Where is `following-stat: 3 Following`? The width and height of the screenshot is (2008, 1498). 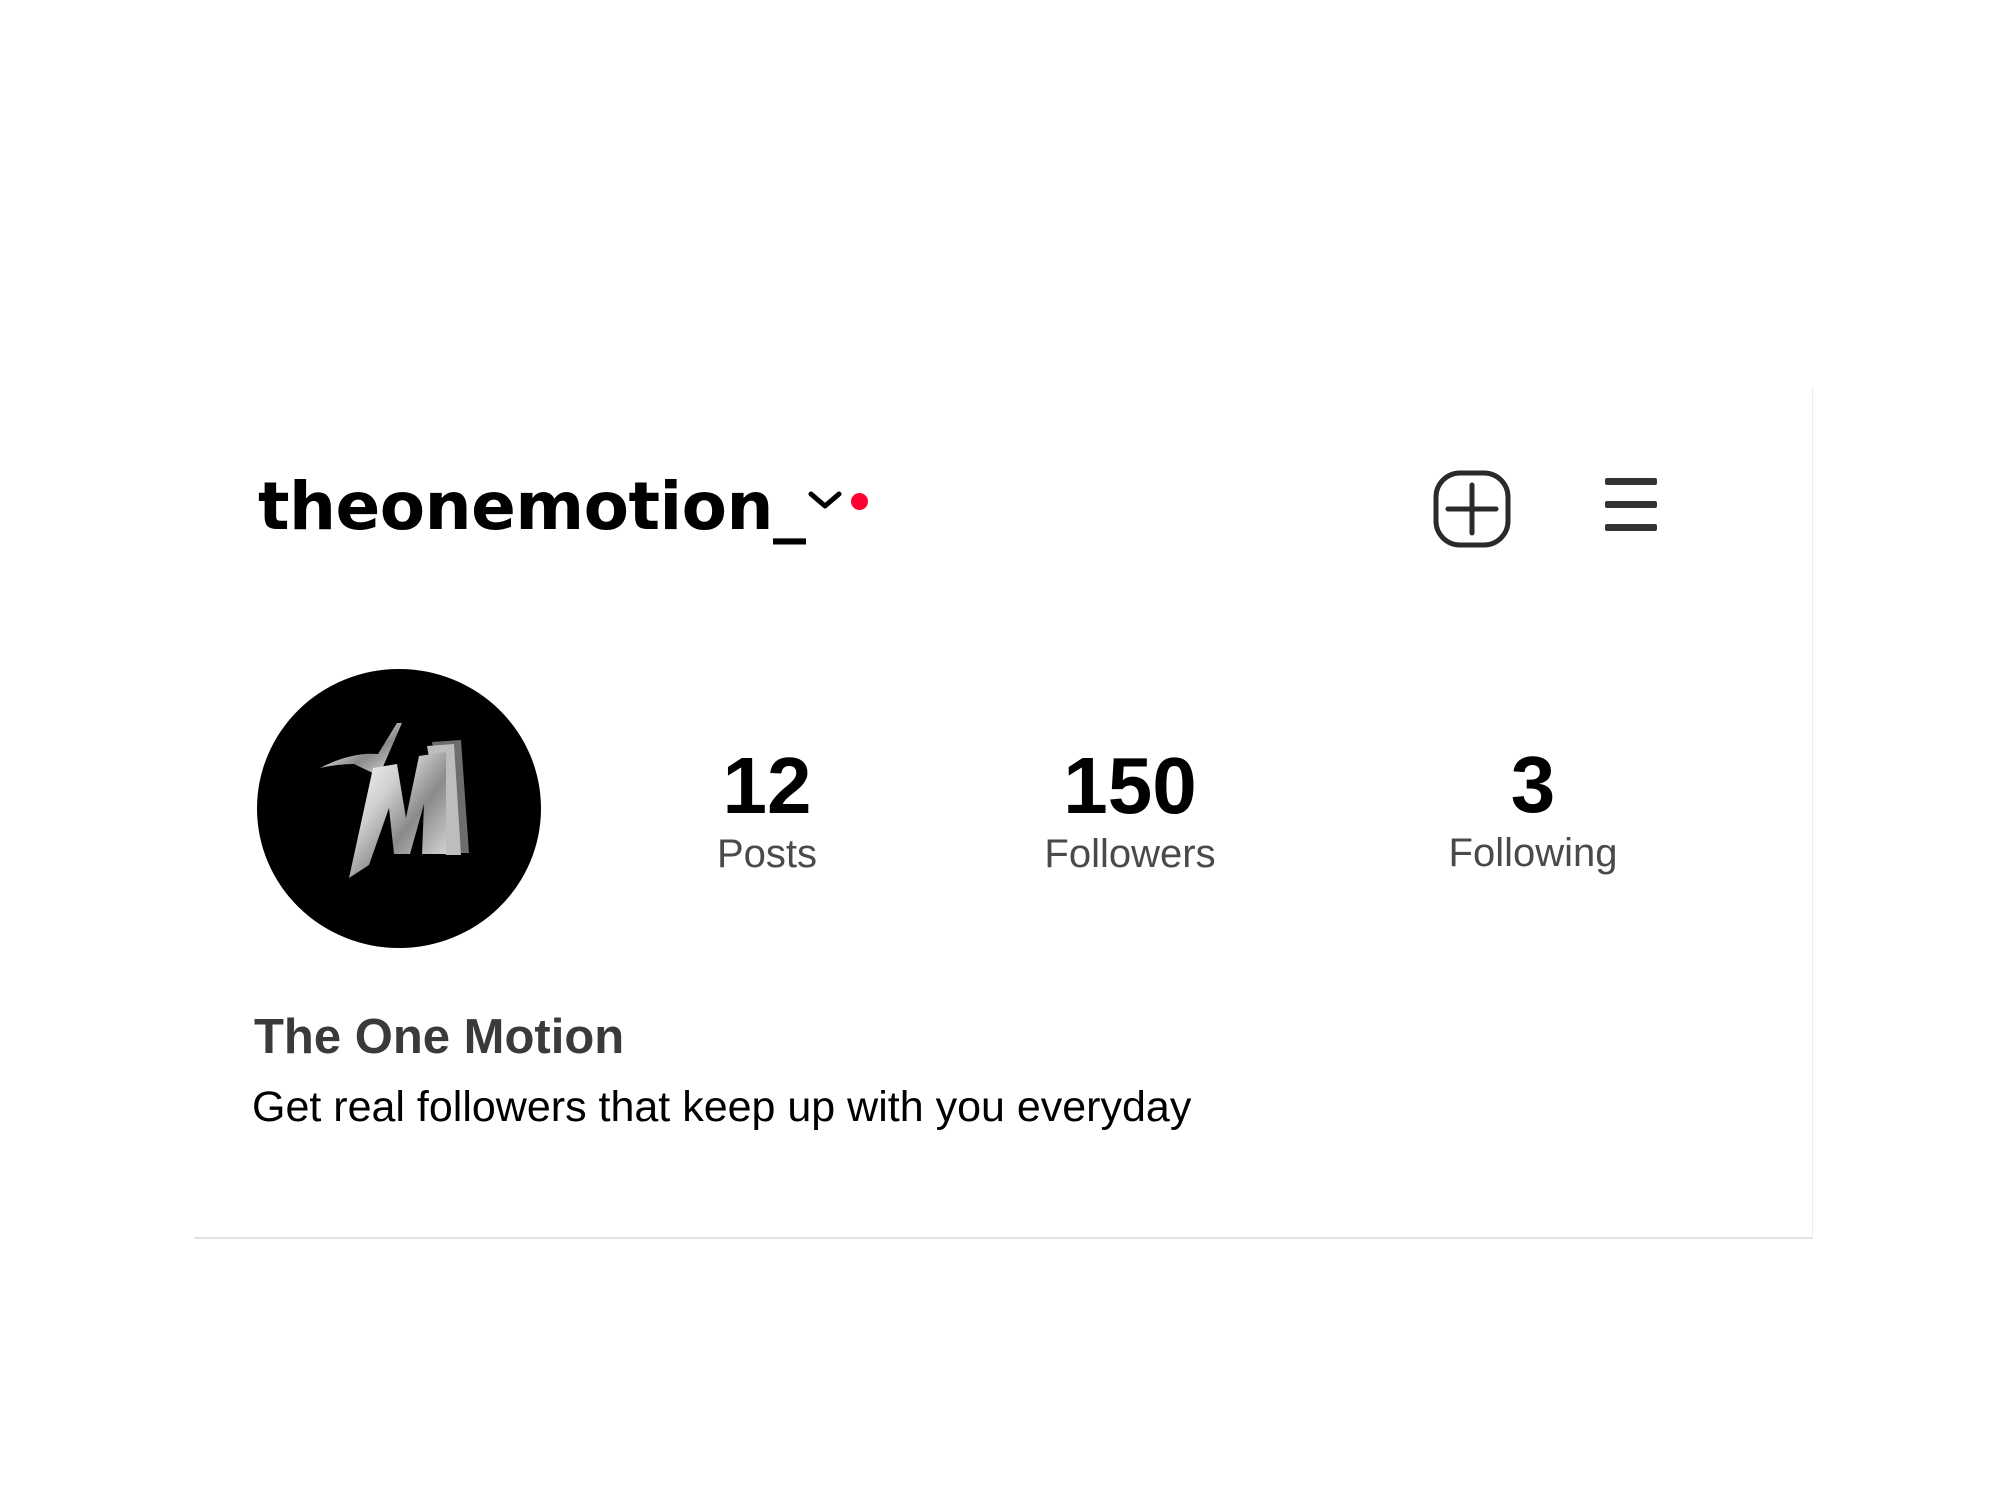
following-stat: 3 Following is located at coordinates (1533, 809).